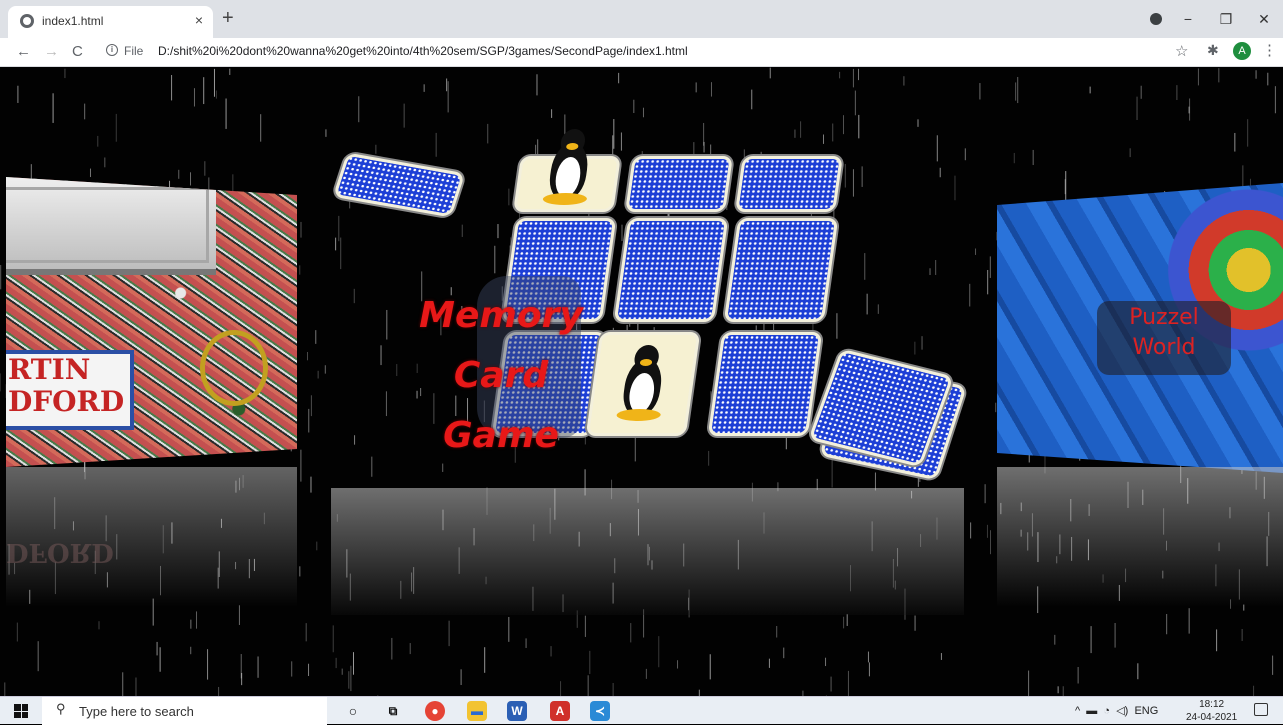 The image size is (1283, 725). I want to click on volume-icon: ◁), so click(1122, 711).